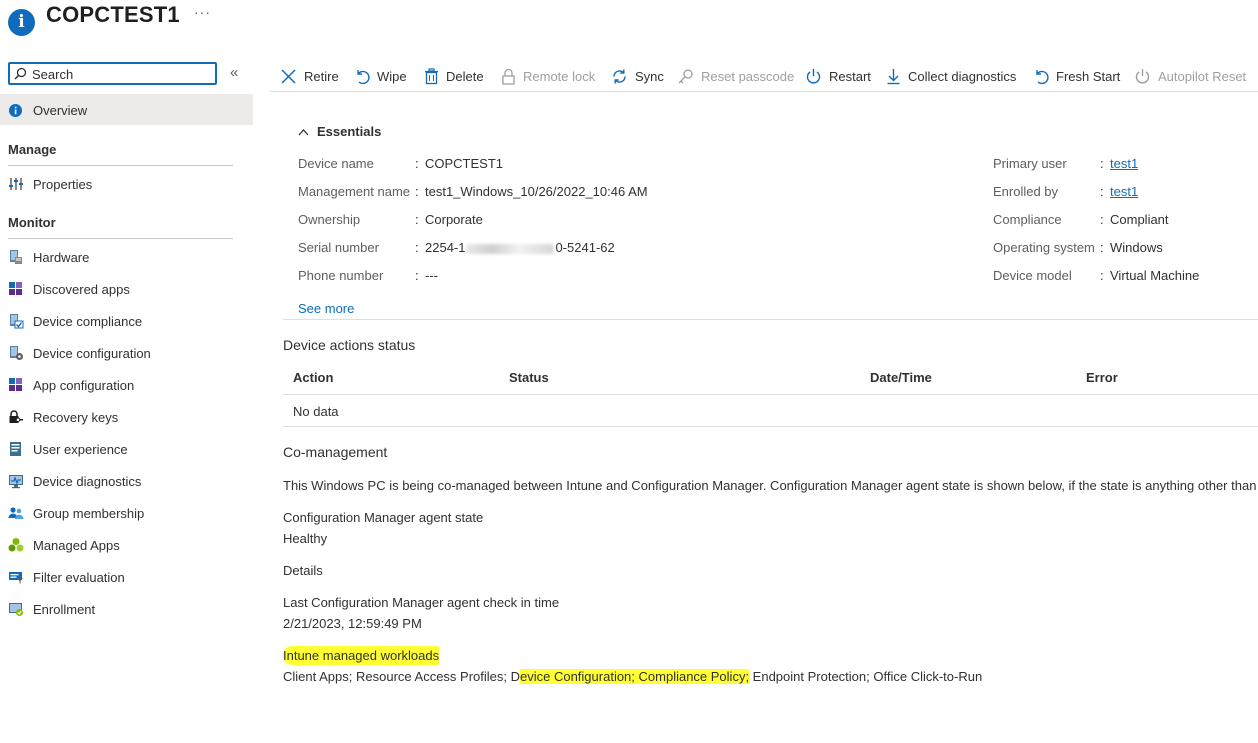 The image size is (1258, 743). I want to click on hardware-icon, so click(16, 257).